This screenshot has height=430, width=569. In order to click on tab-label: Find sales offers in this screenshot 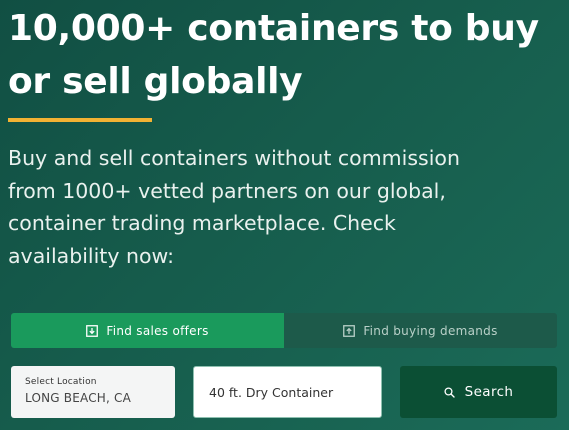, I will do `click(157, 330)`.